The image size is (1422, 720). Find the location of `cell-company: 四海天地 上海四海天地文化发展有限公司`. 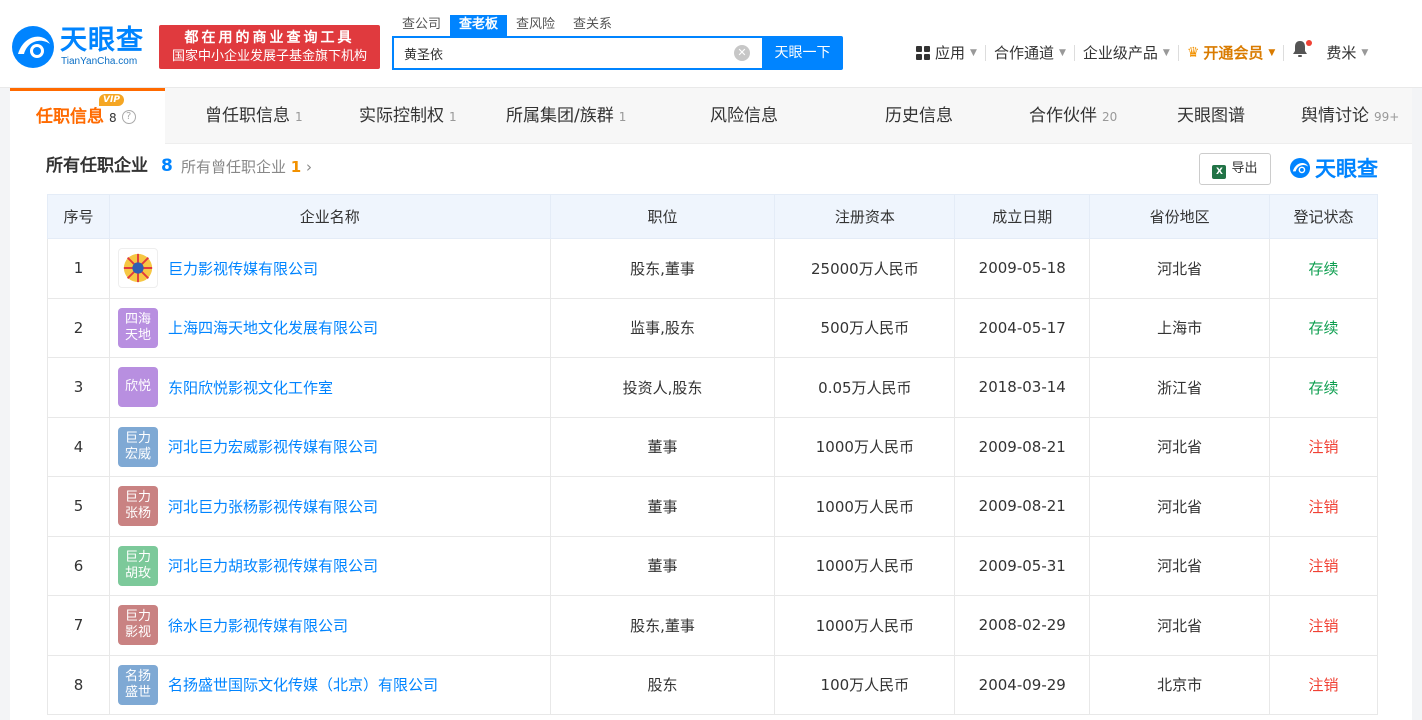

cell-company: 四海天地 上海四海天地文化发展有限公司 is located at coordinates (329, 327).